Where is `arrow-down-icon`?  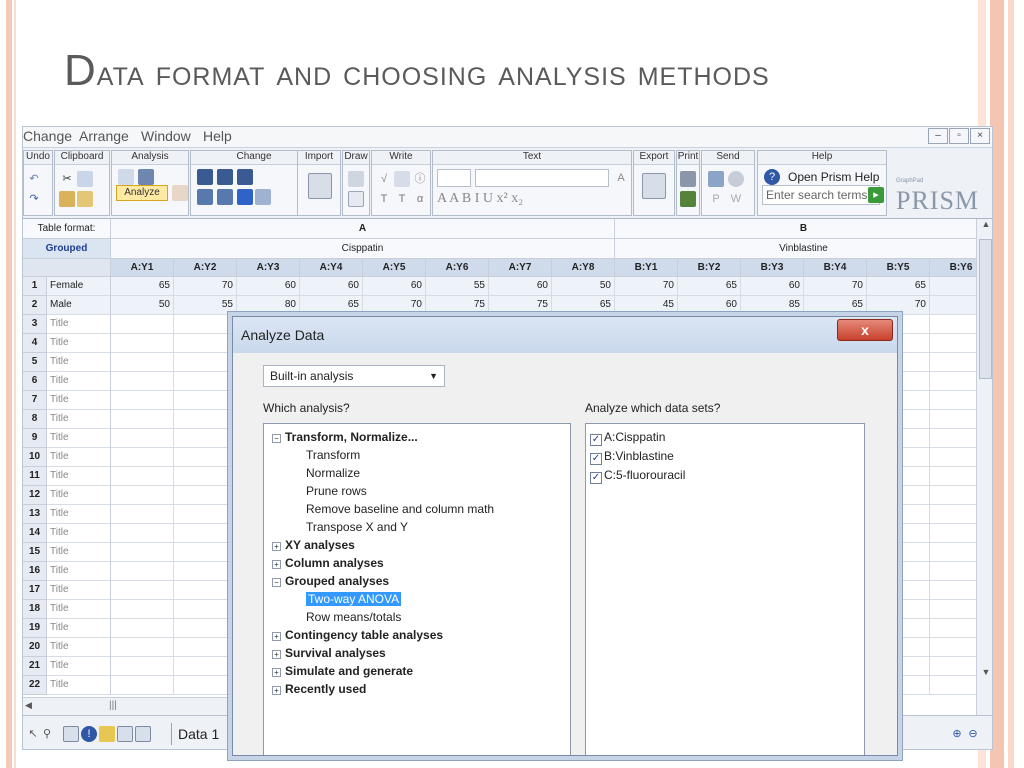 arrow-down-icon is located at coordinates (245, 197).